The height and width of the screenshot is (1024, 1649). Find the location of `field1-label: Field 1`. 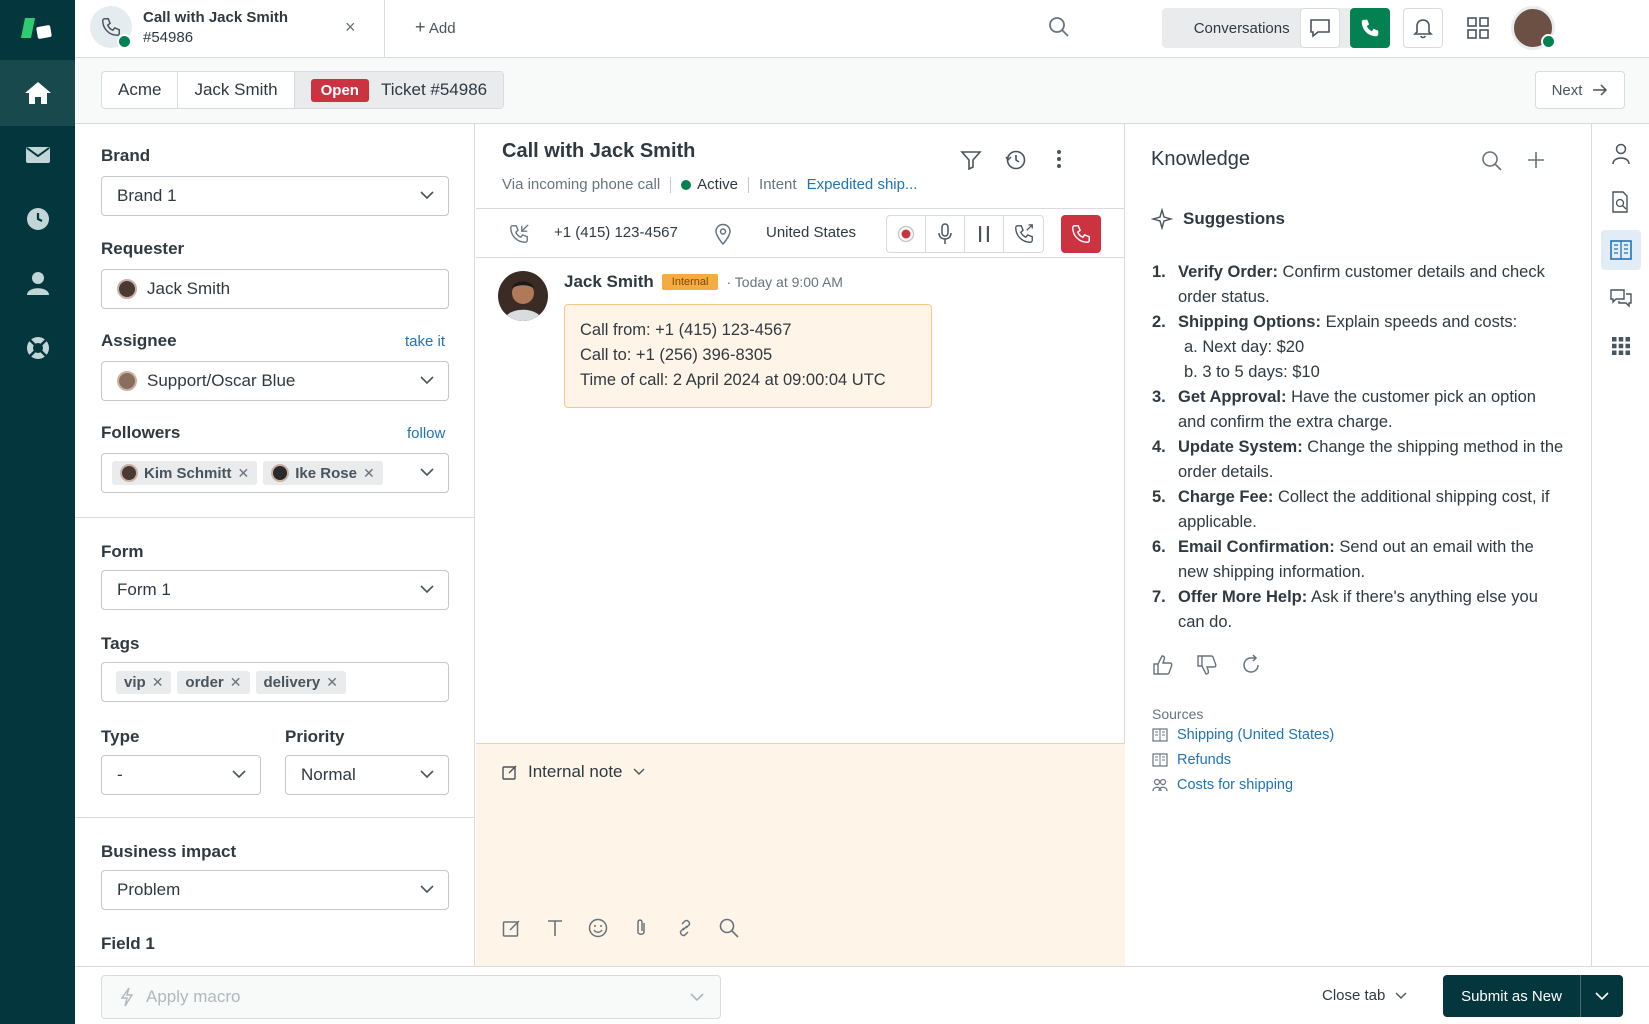

field1-label: Field 1 is located at coordinates (128, 943).